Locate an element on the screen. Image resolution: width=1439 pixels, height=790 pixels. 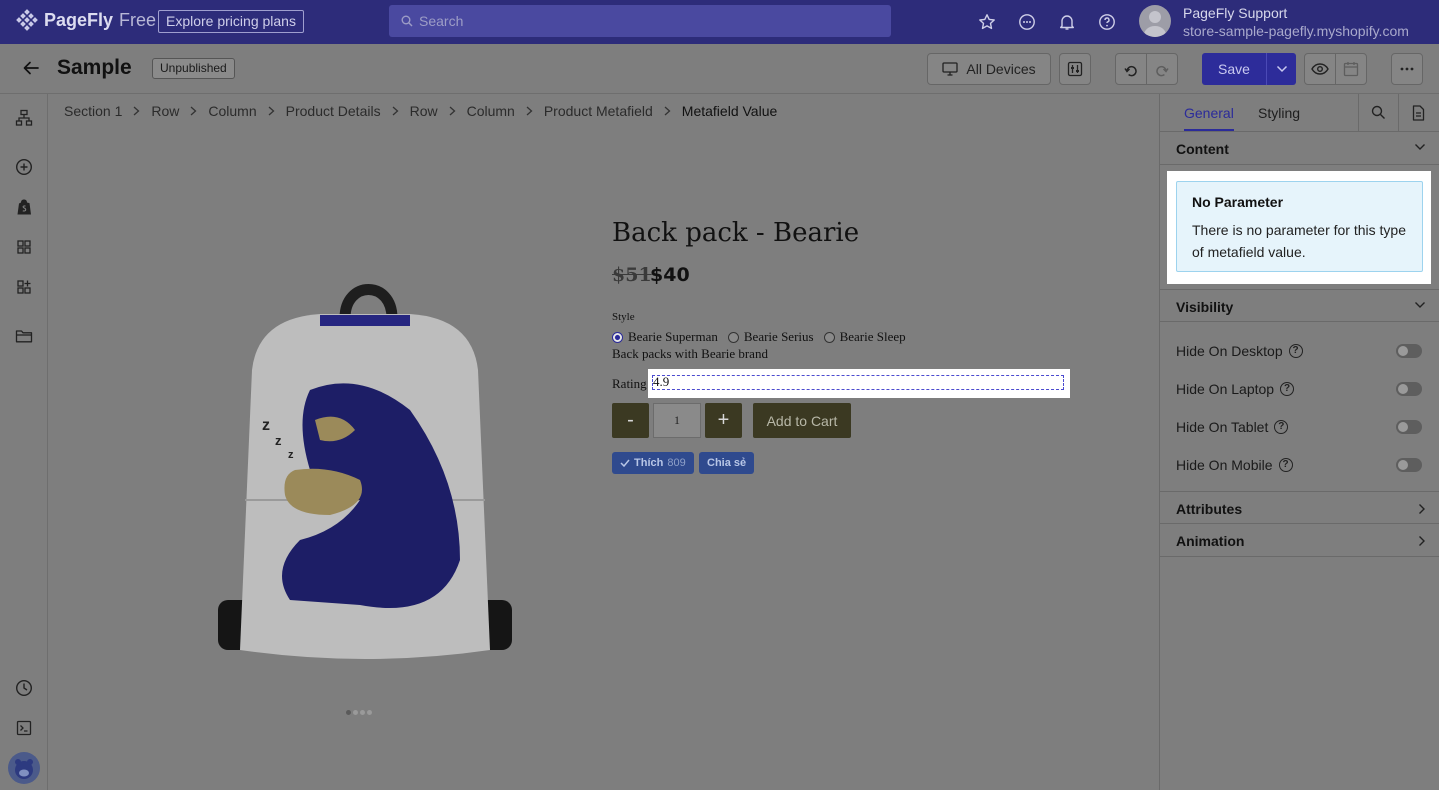
undo-icon is located at coordinates (1131, 69).